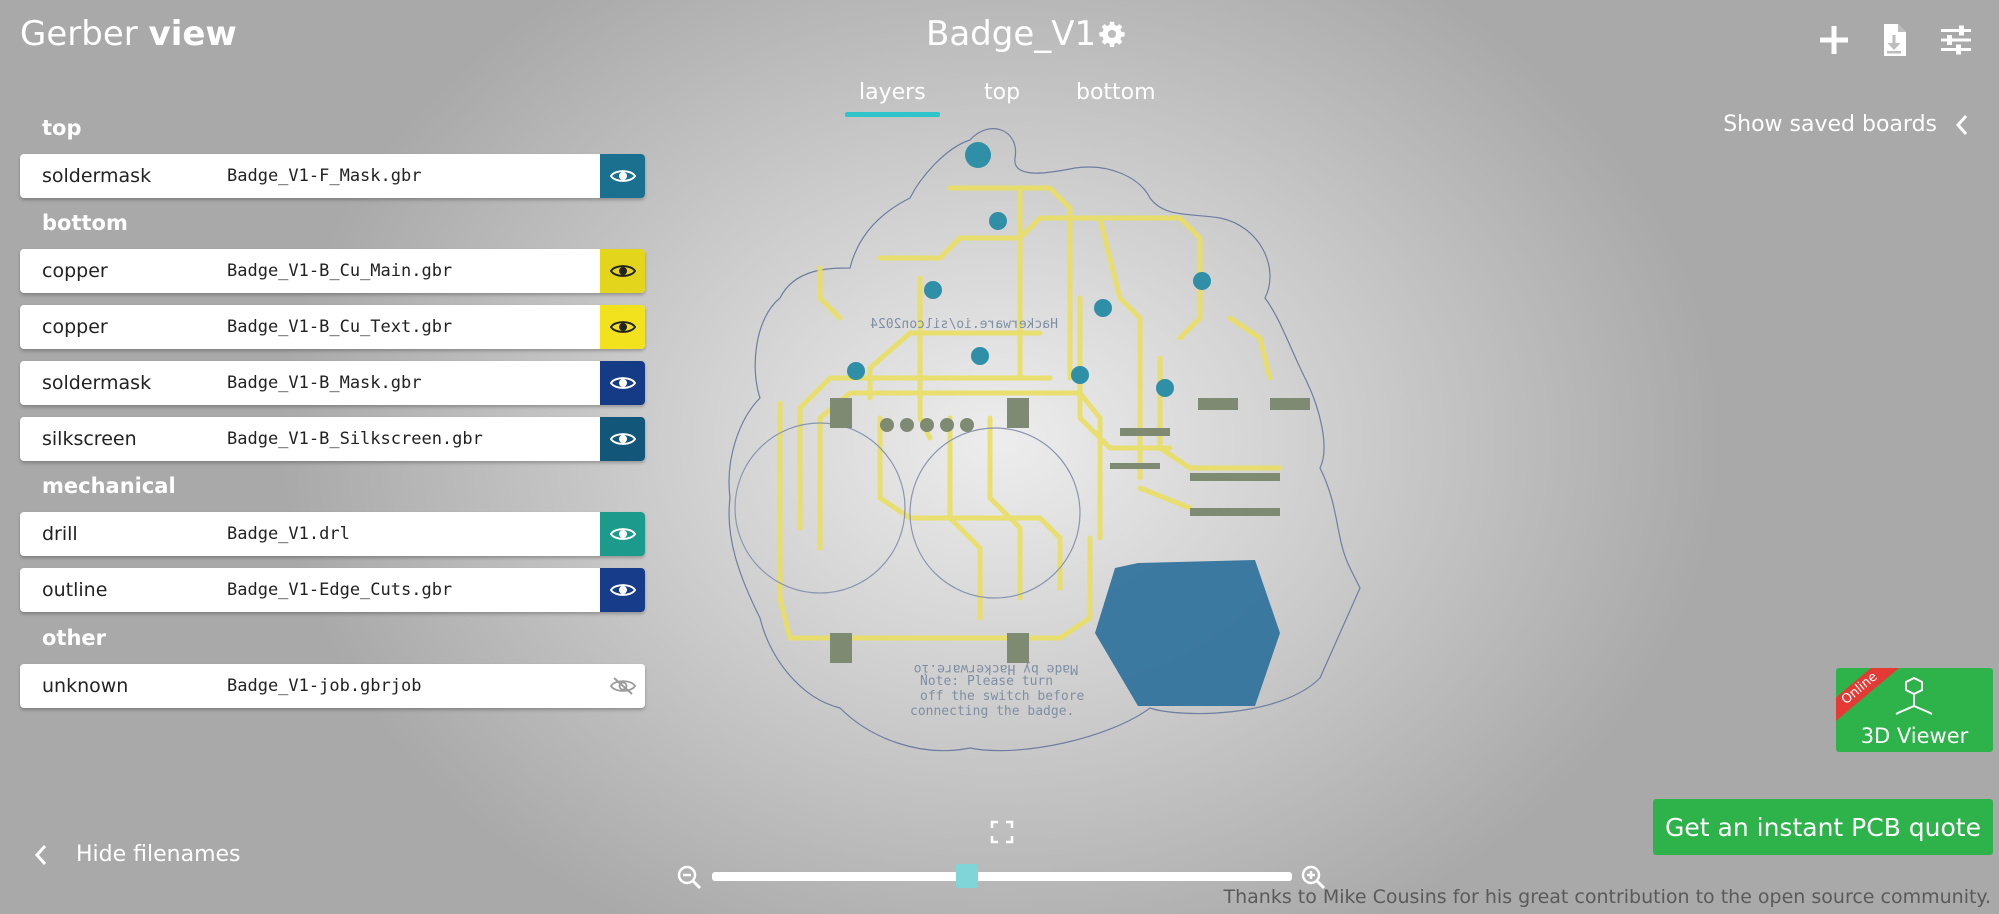 This screenshot has height=914, width=1999. Describe the element at coordinates (74, 638) in the screenshot. I see `group-label-other: other` at that location.